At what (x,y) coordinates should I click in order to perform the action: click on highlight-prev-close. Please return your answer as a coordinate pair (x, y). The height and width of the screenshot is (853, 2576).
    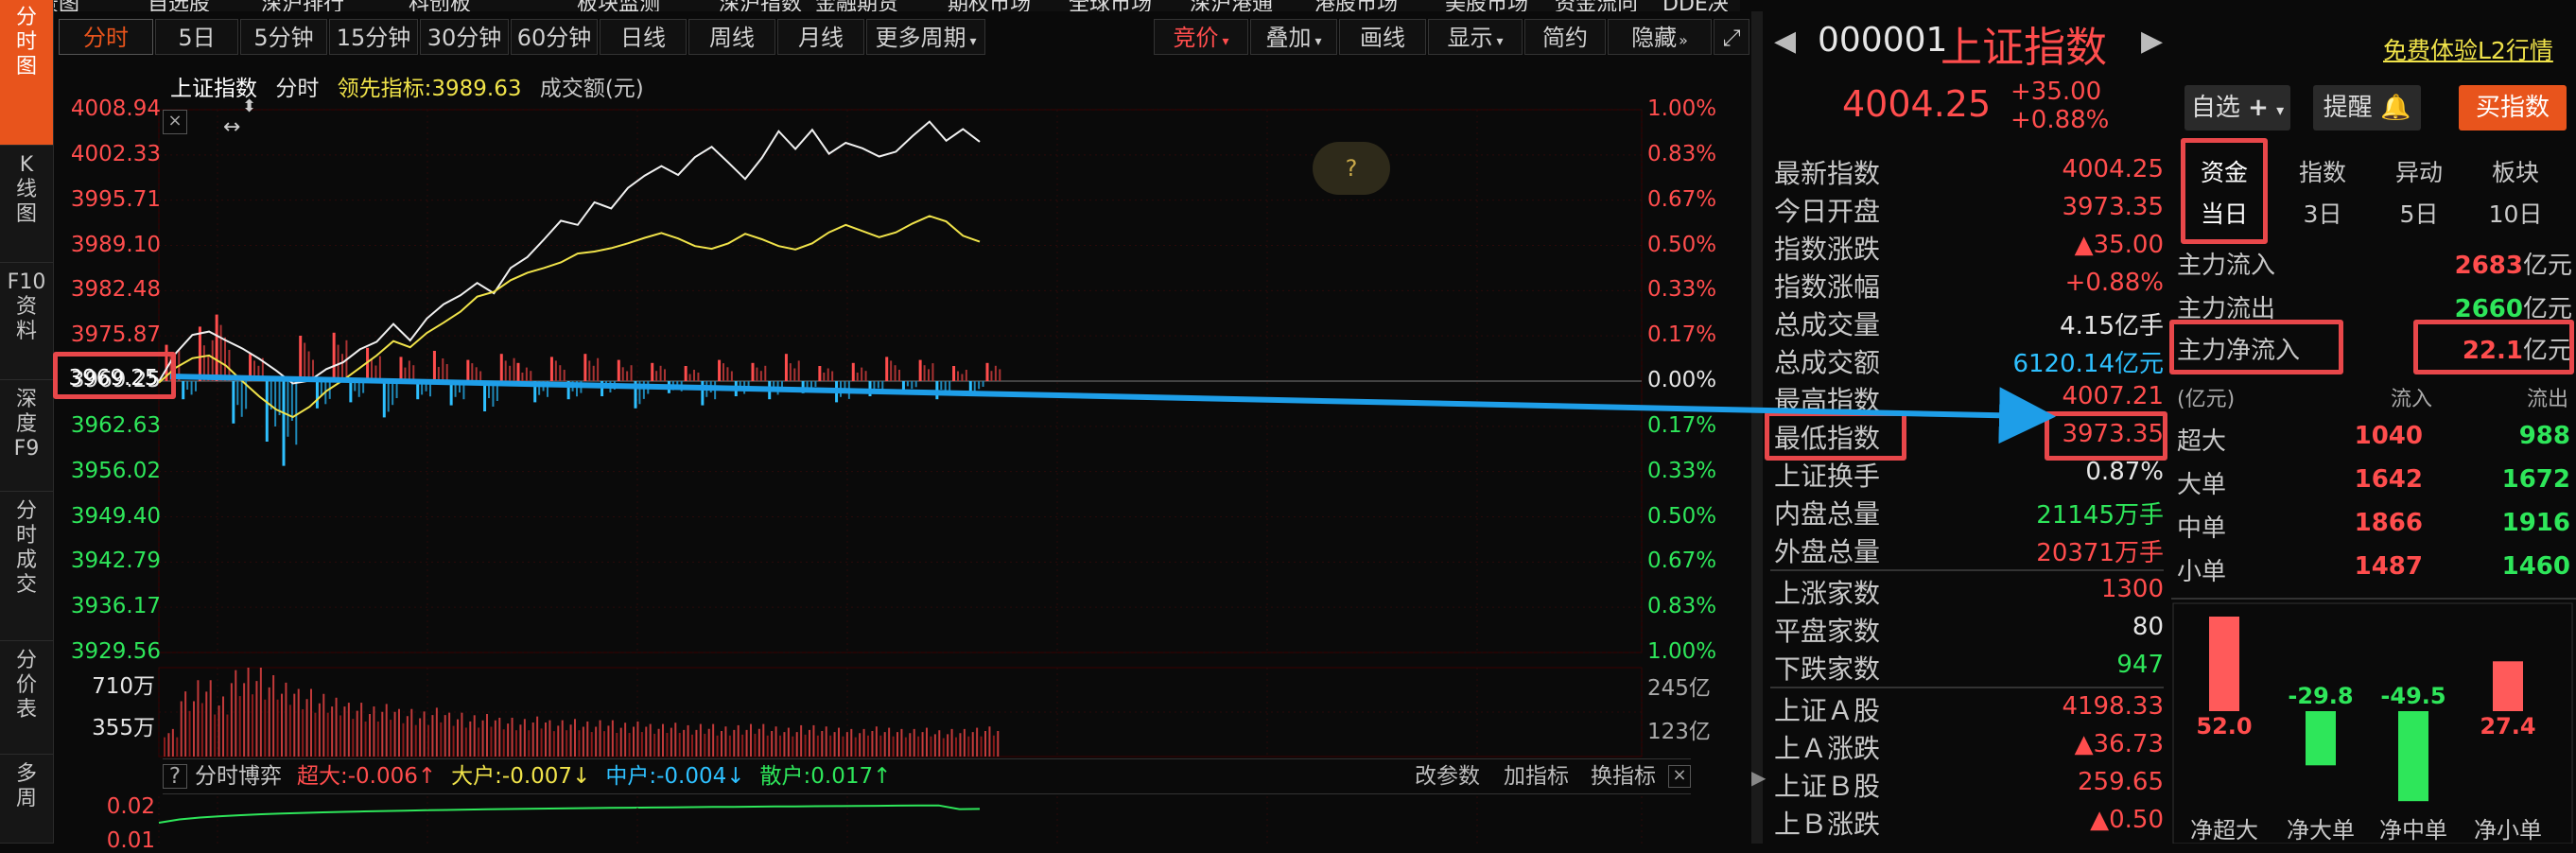
    Looking at the image, I should click on (114, 375).